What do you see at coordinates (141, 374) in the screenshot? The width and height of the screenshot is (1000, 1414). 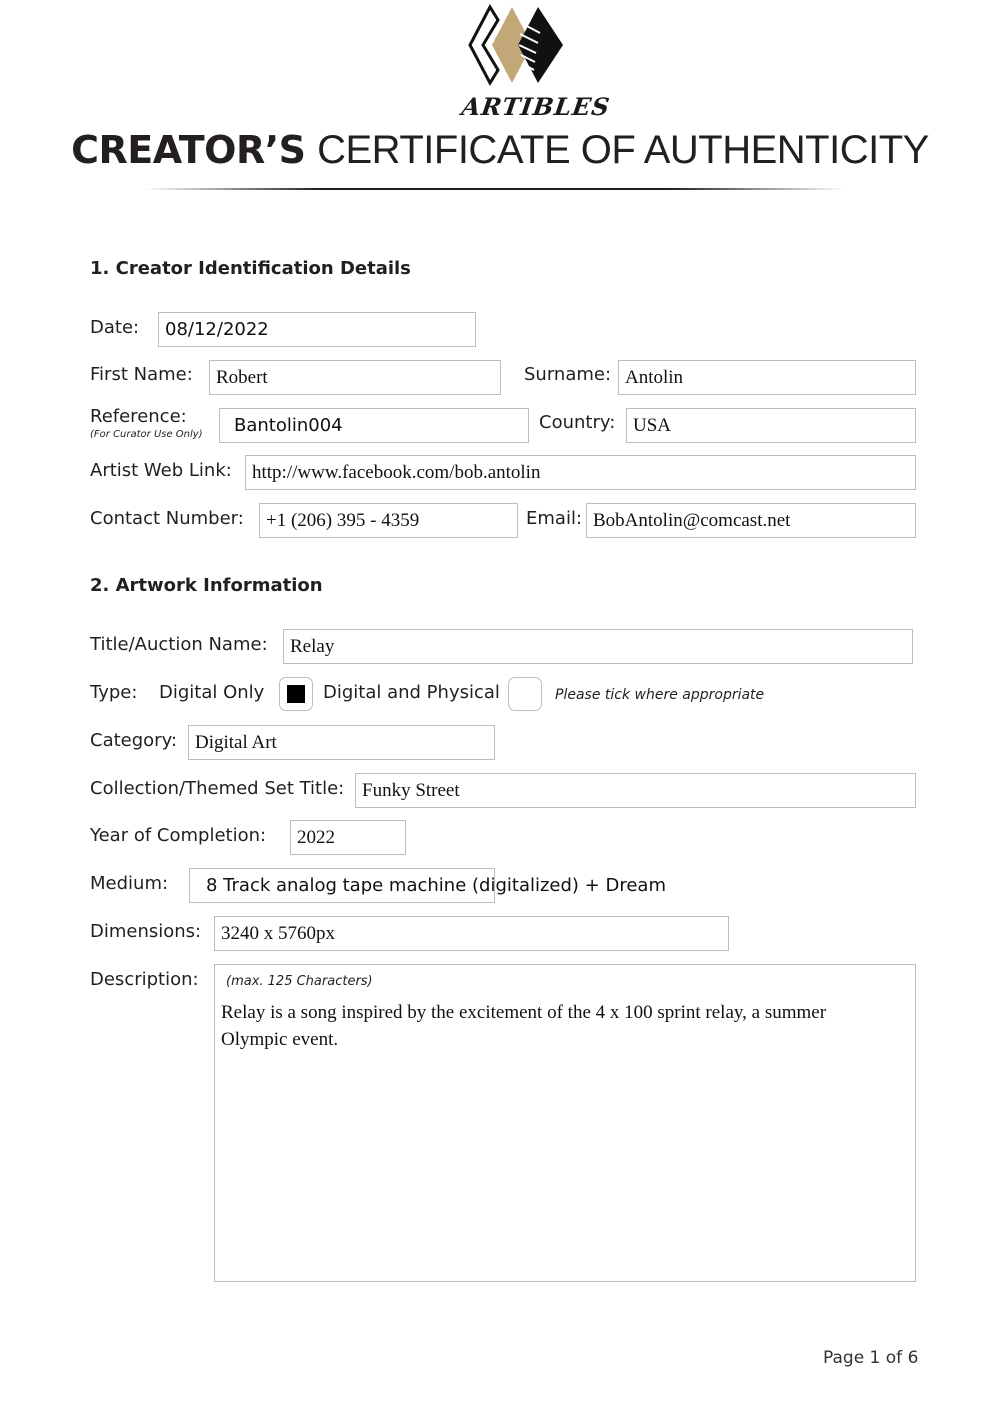 I see `first-name-label: First Name:` at bounding box center [141, 374].